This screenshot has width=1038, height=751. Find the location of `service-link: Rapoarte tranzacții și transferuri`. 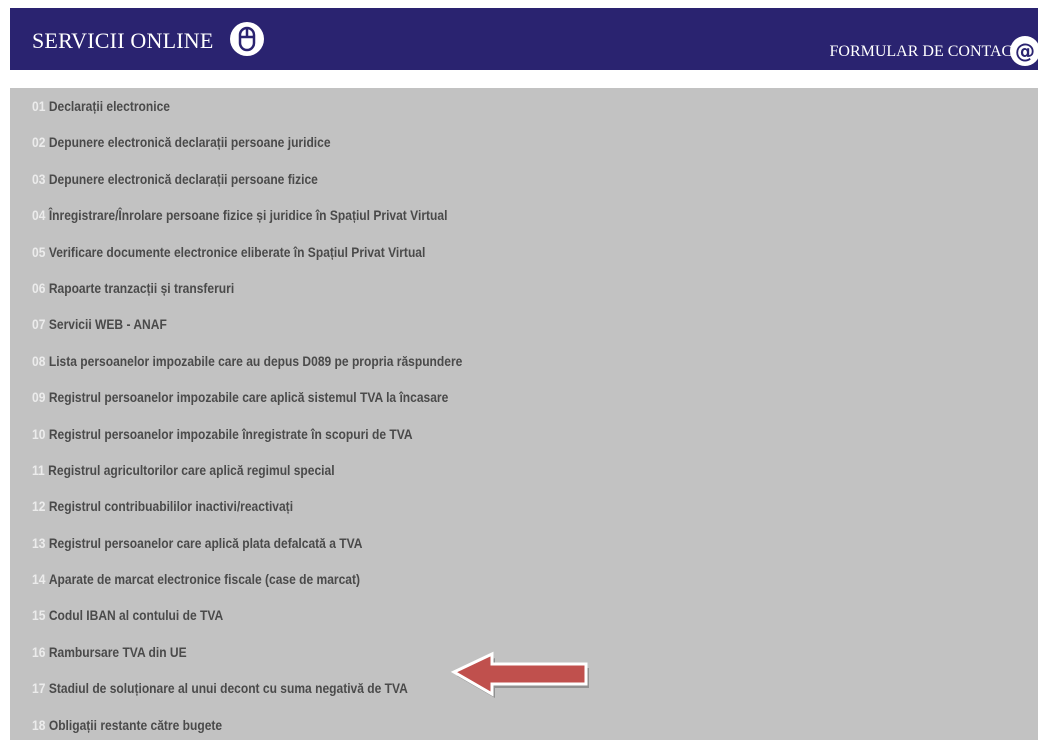

service-link: Rapoarte tranzacții și transferuri is located at coordinates (141, 288).